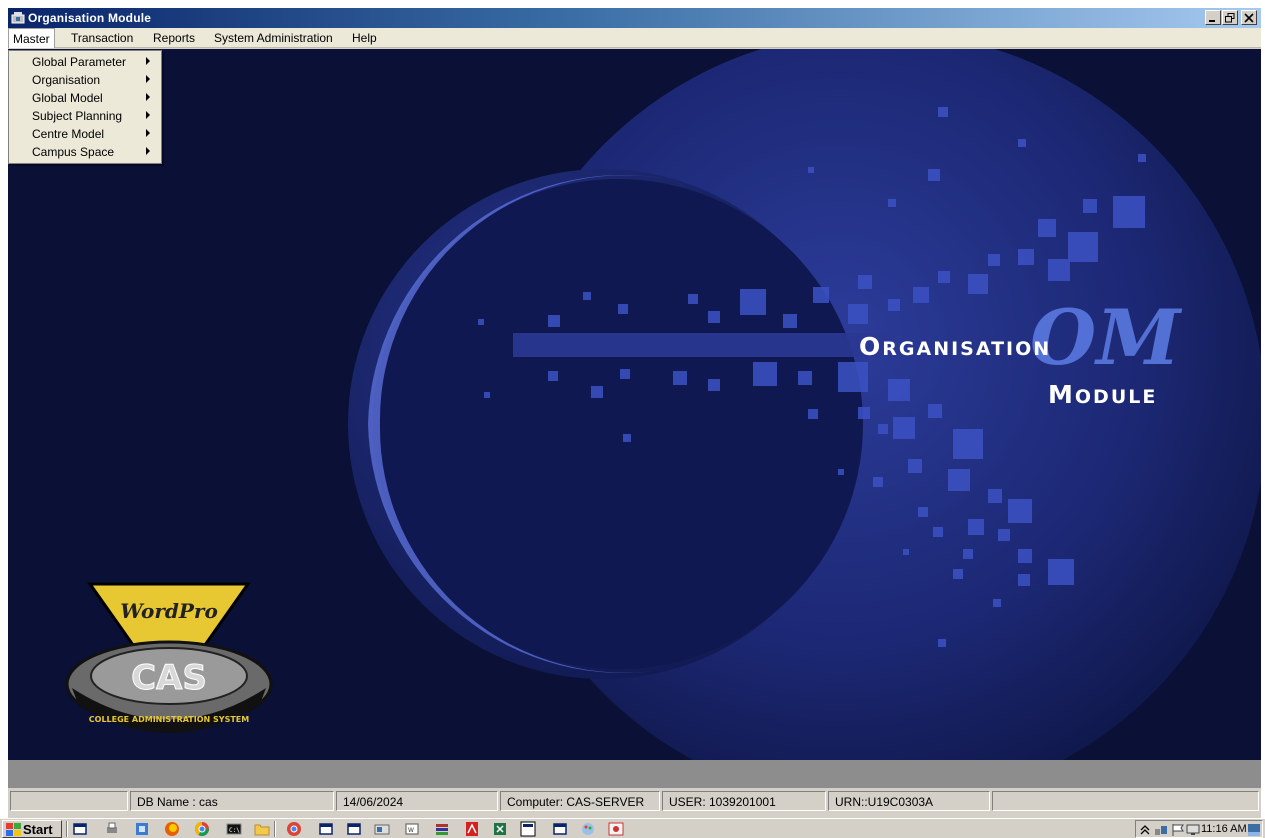 Image resolution: width=1265 pixels, height=838 pixels. I want to click on status-panel-end, so click(1125, 801).